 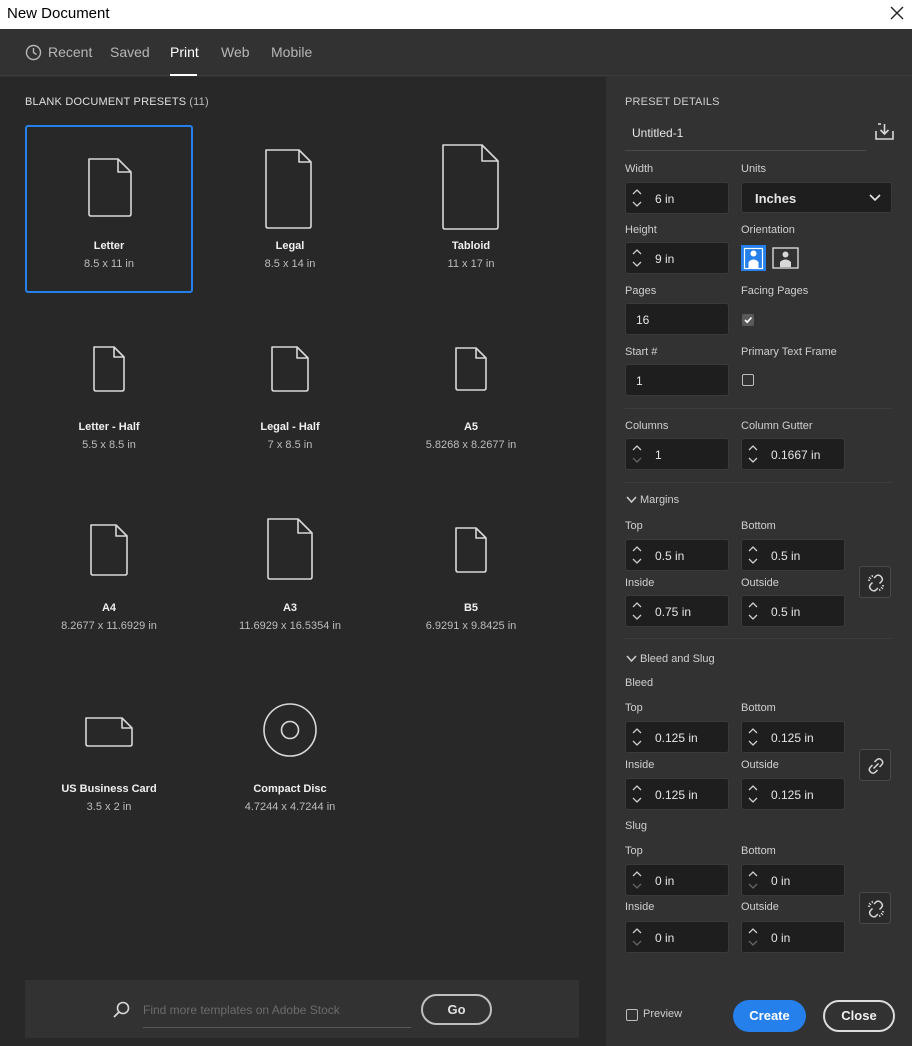 I want to click on tab-bar: Recent Saved Print Web Mobile, so click(x=456, y=52).